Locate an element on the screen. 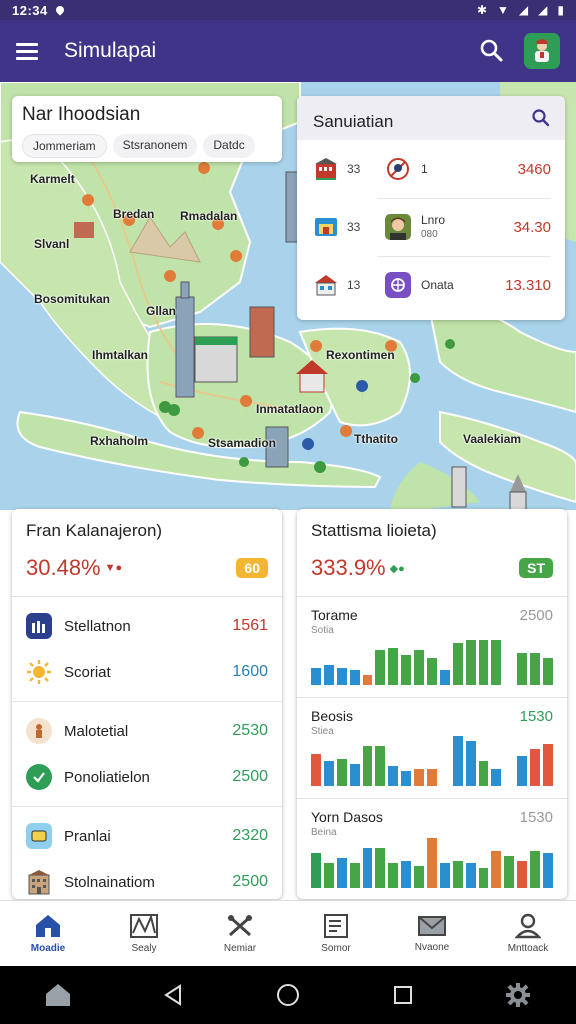 The height and width of the screenshot is (1024, 576). home-circle-icon is located at coordinates (288, 995).